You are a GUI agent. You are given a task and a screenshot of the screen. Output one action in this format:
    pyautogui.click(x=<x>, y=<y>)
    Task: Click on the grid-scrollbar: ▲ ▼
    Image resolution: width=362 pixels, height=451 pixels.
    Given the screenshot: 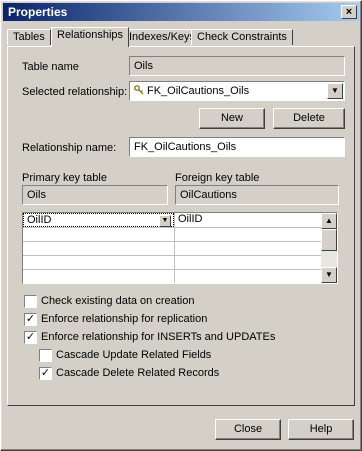 What is the action you would take?
    pyautogui.click(x=329, y=248)
    